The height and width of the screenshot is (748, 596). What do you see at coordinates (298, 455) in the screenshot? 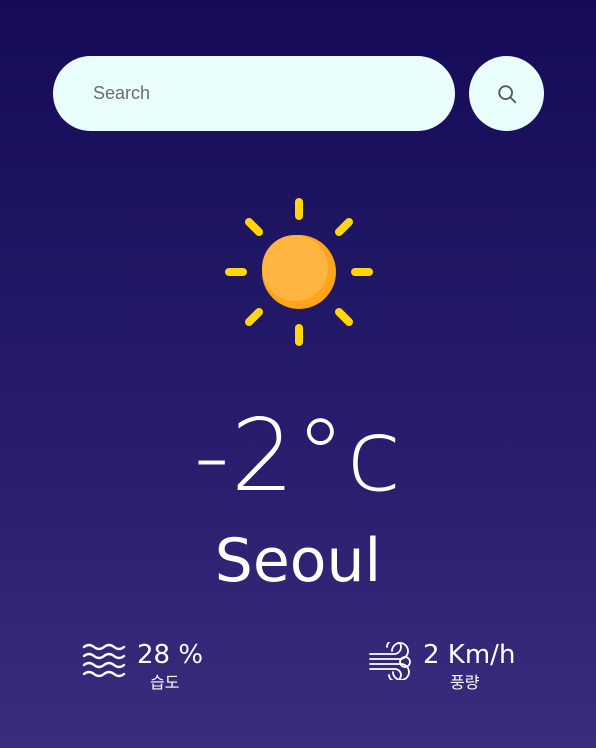
I see `temperature-value: -2°c` at bounding box center [298, 455].